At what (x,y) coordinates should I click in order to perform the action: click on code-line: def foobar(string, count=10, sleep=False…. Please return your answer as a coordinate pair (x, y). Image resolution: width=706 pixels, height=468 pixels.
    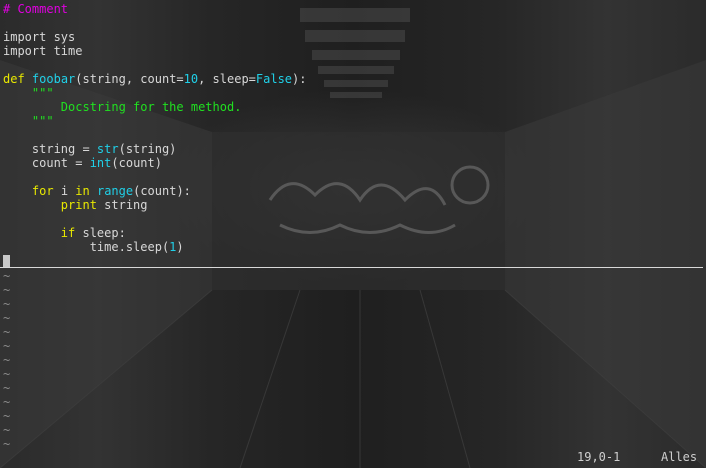
    Looking at the image, I should click on (154, 79).